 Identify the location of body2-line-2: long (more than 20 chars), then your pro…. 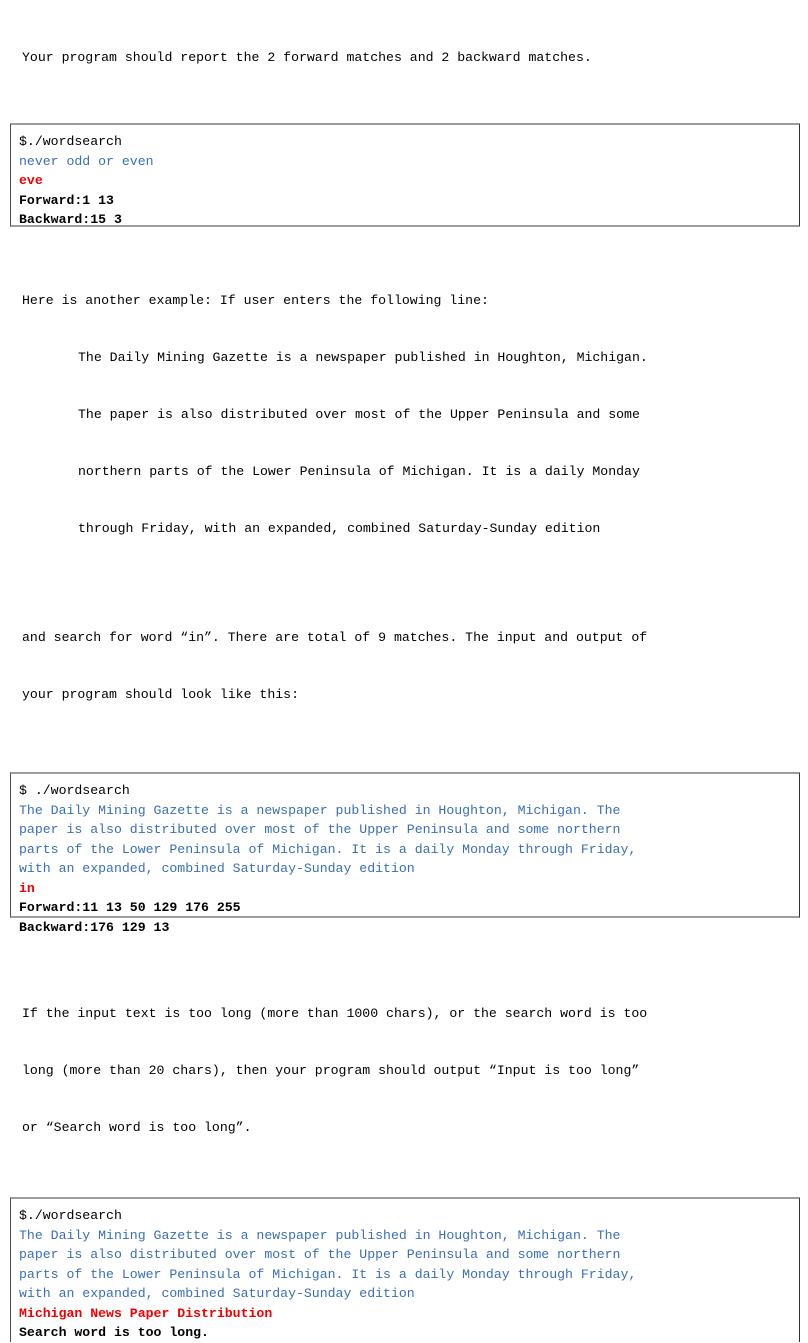
(331, 1070).